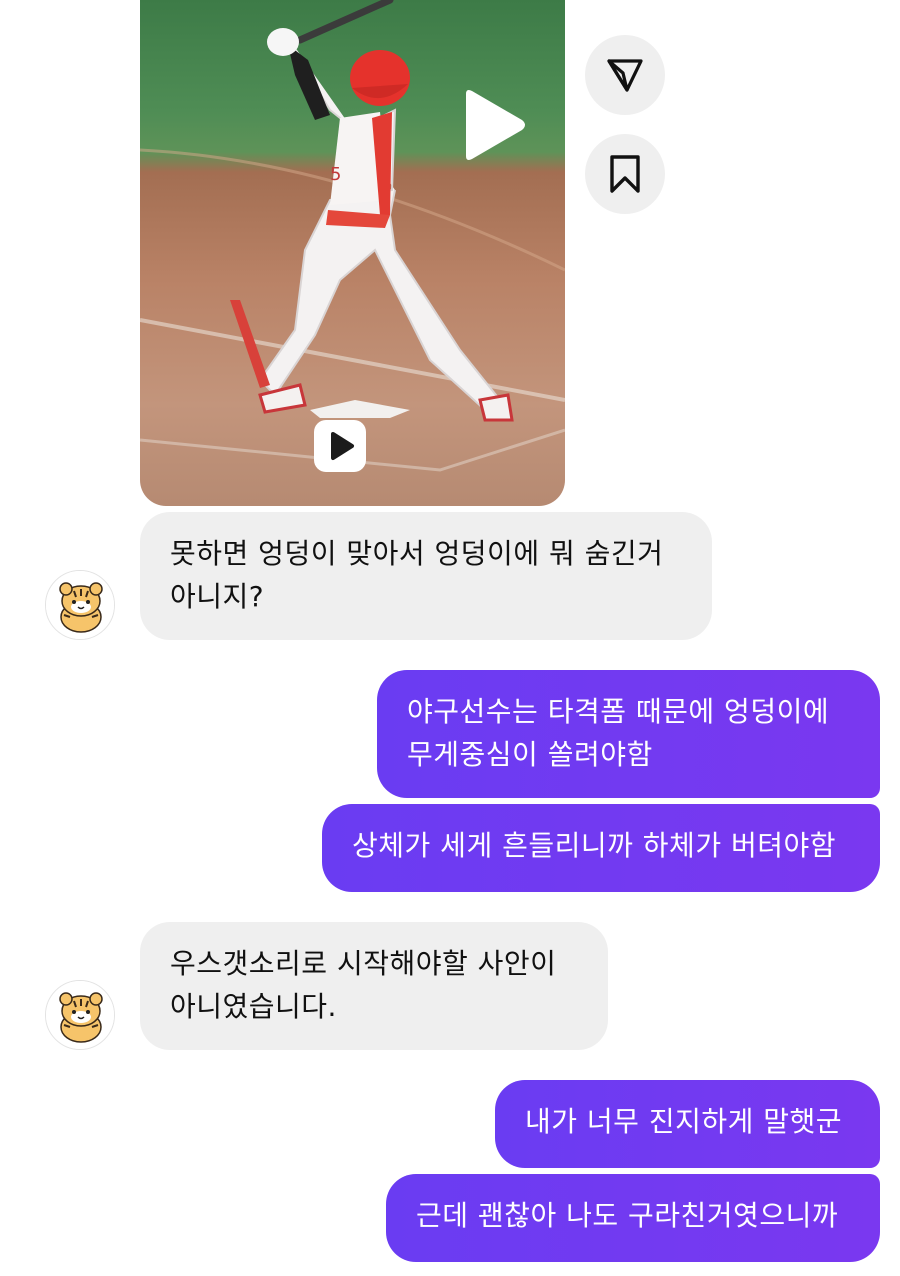 This screenshot has height=1276, width=900. I want to click on paper-plane-icon, so click(625, 75).